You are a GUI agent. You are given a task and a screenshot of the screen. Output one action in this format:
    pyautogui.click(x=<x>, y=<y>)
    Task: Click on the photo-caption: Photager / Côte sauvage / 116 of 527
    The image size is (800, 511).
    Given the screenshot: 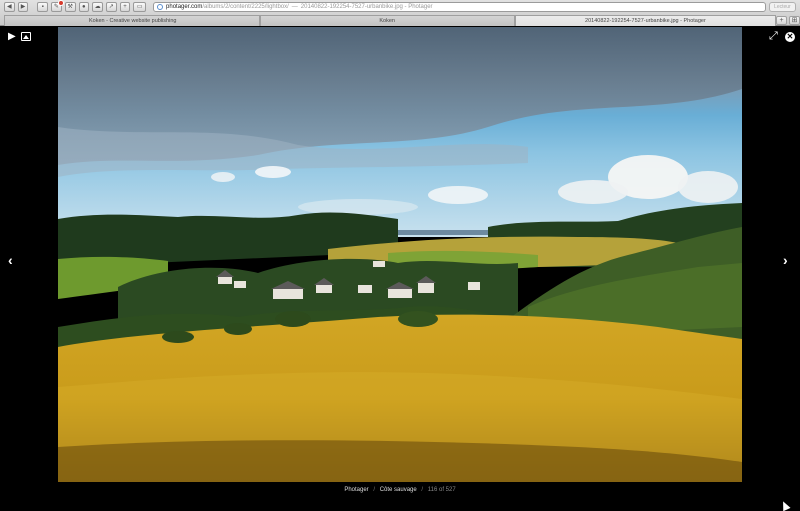 What is the action you would take?
    pyautogui.click(x=400, y=493)
    